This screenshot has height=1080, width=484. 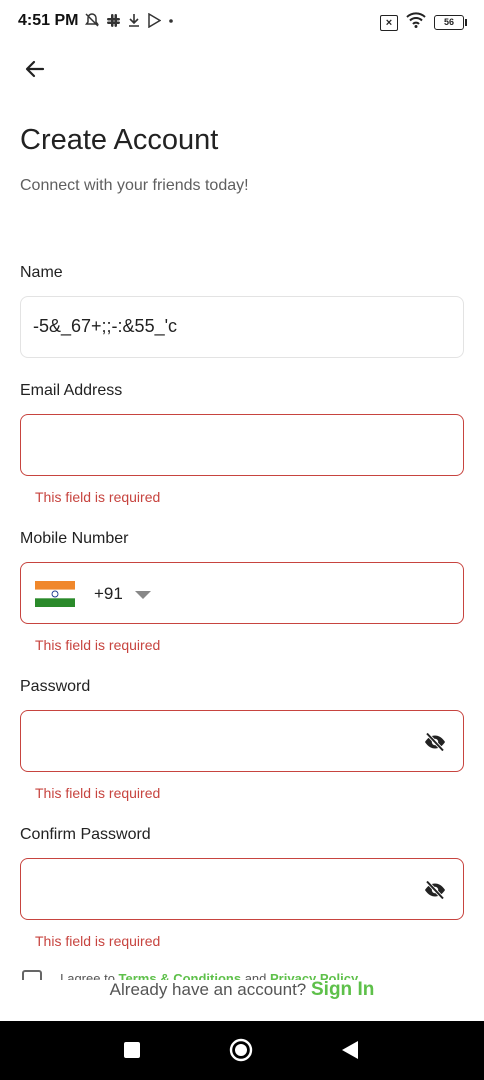 I want to click on confirm-password-error: This field is required, so click(x=98, y=941).